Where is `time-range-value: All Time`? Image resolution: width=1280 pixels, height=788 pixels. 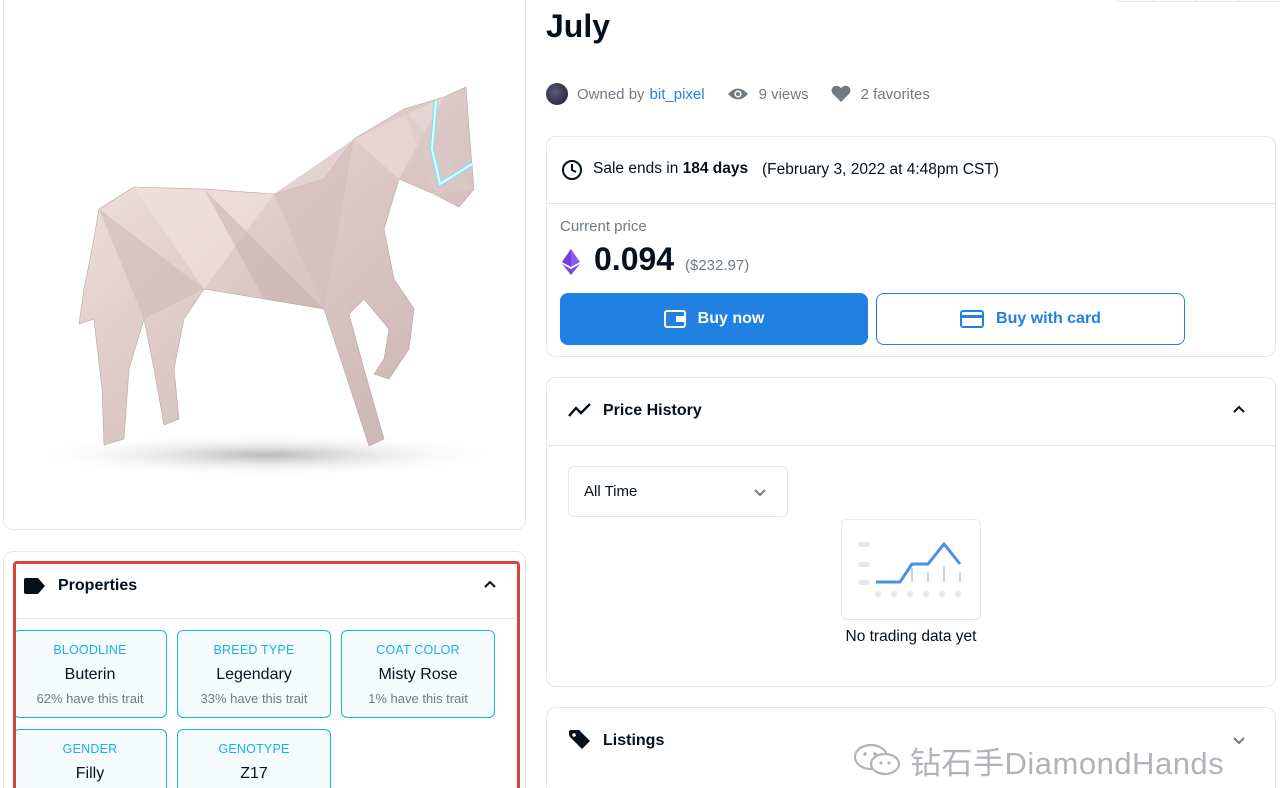 time-range-value: All Time is located at coordinates (611, 491).